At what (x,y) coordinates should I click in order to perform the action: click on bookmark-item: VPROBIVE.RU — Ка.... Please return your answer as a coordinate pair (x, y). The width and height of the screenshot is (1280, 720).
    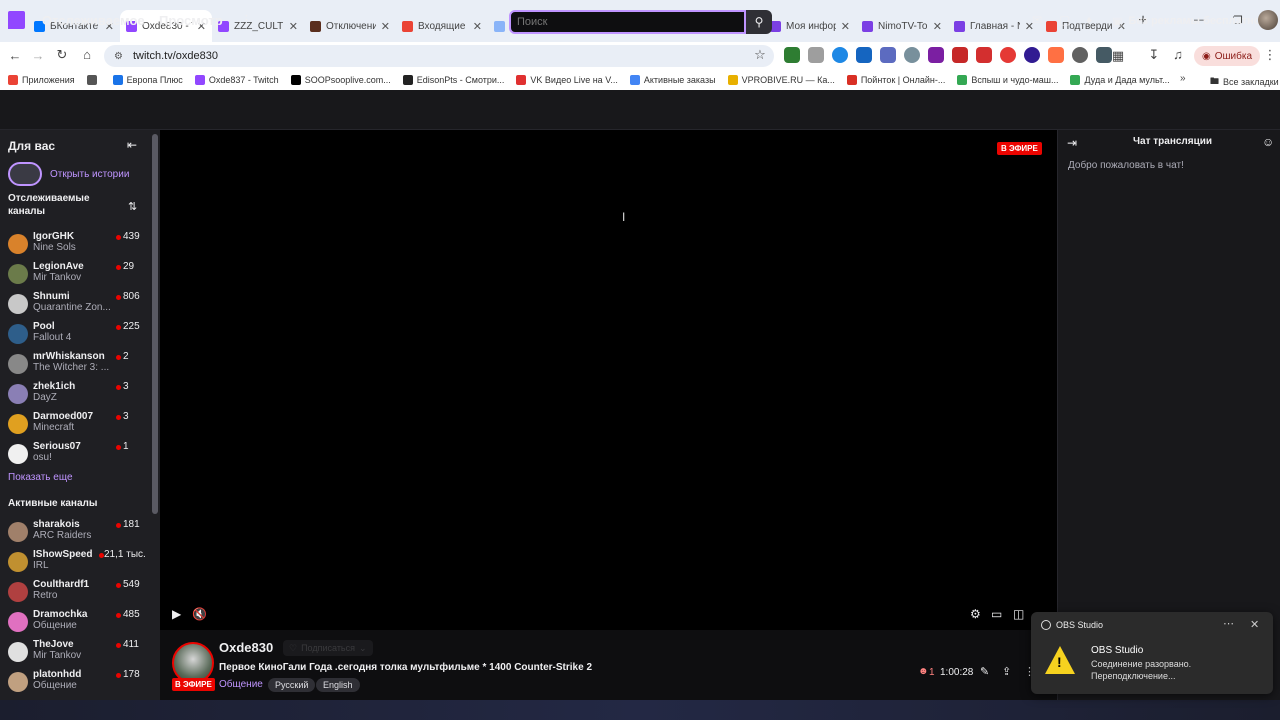
    Looking at the image, I should click on (781, 80).